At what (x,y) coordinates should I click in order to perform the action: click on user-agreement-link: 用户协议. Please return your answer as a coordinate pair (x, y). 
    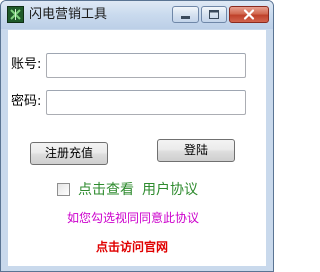
    Looking at the image, I should click on (170, 190).